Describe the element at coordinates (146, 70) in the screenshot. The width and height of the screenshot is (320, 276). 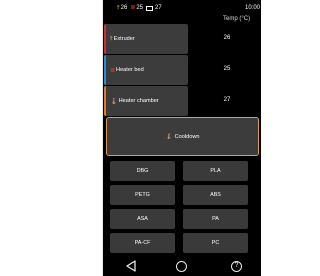
I see `heater-bed-button: ≣ Heater bed` at that location.